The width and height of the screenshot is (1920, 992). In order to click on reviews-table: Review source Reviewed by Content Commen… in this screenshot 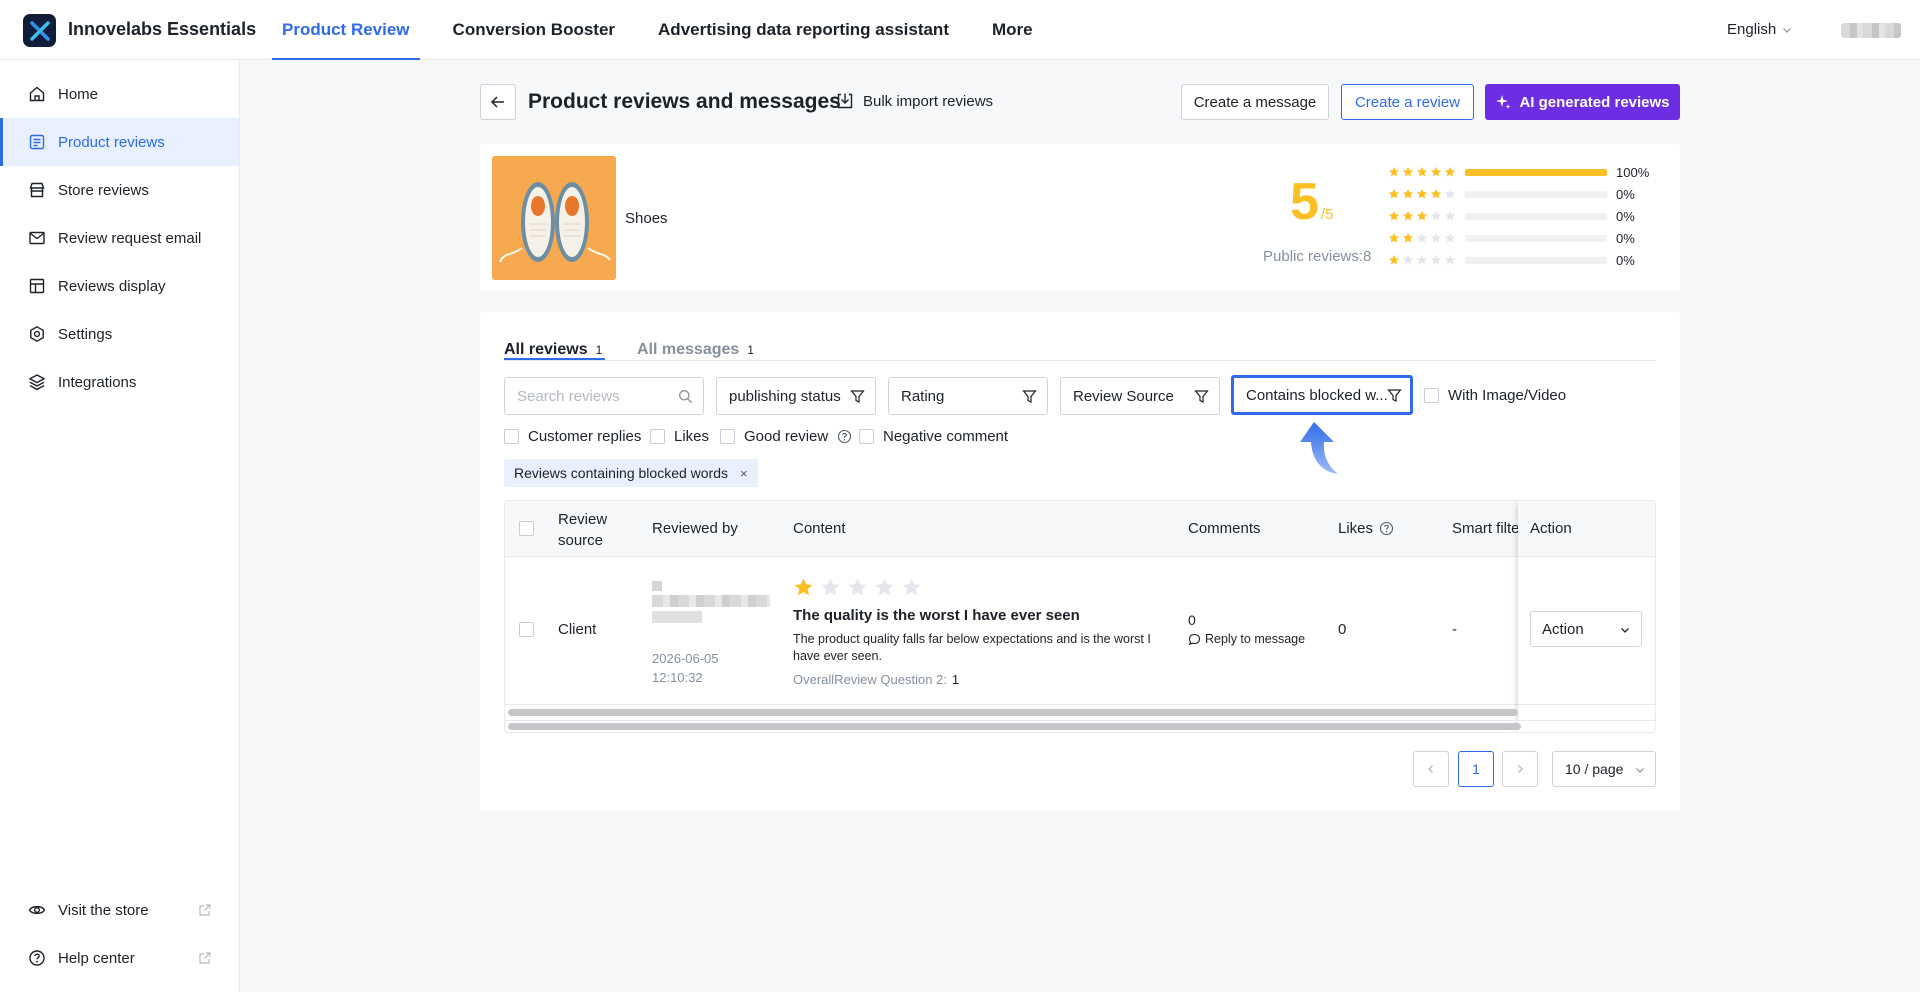, I will do `click(1080, 616)`.